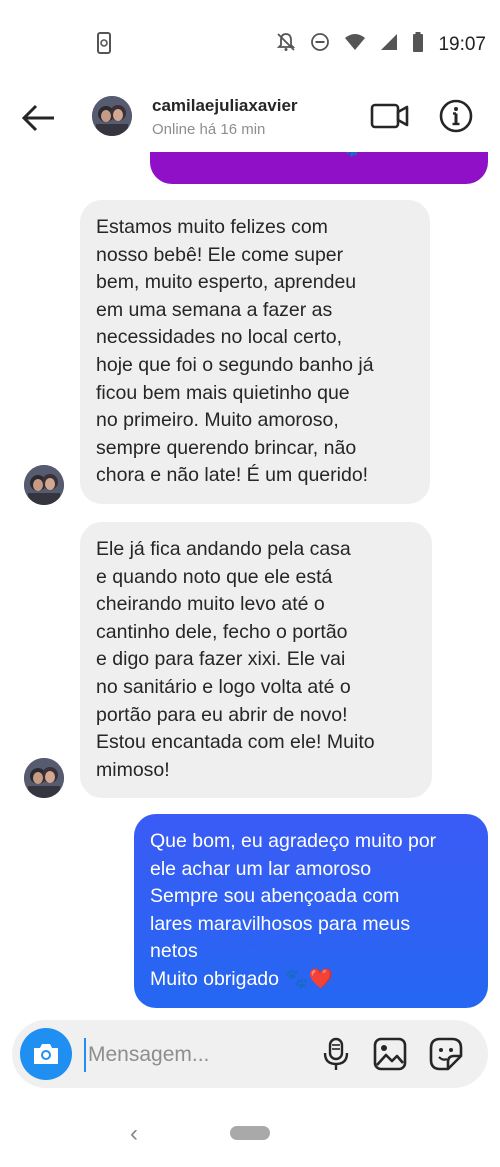 The image size is (500, 1167). I want to click on system-nav-bar: ‹, so click(250, 1133).